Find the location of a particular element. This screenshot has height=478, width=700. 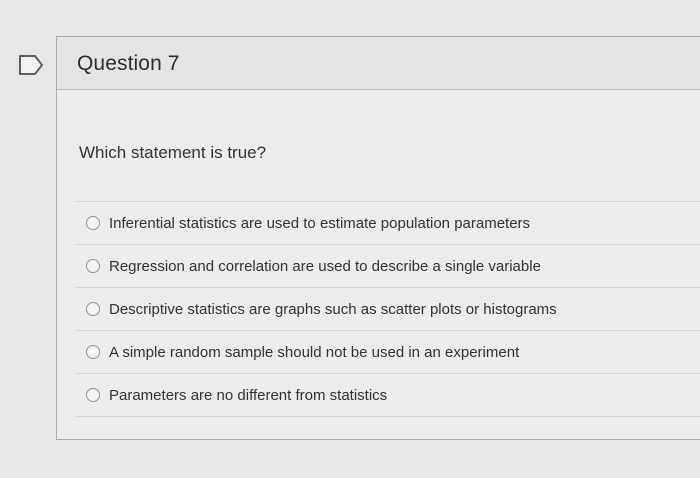

bookmark-flag-icon is located at coordinates (31, 65).